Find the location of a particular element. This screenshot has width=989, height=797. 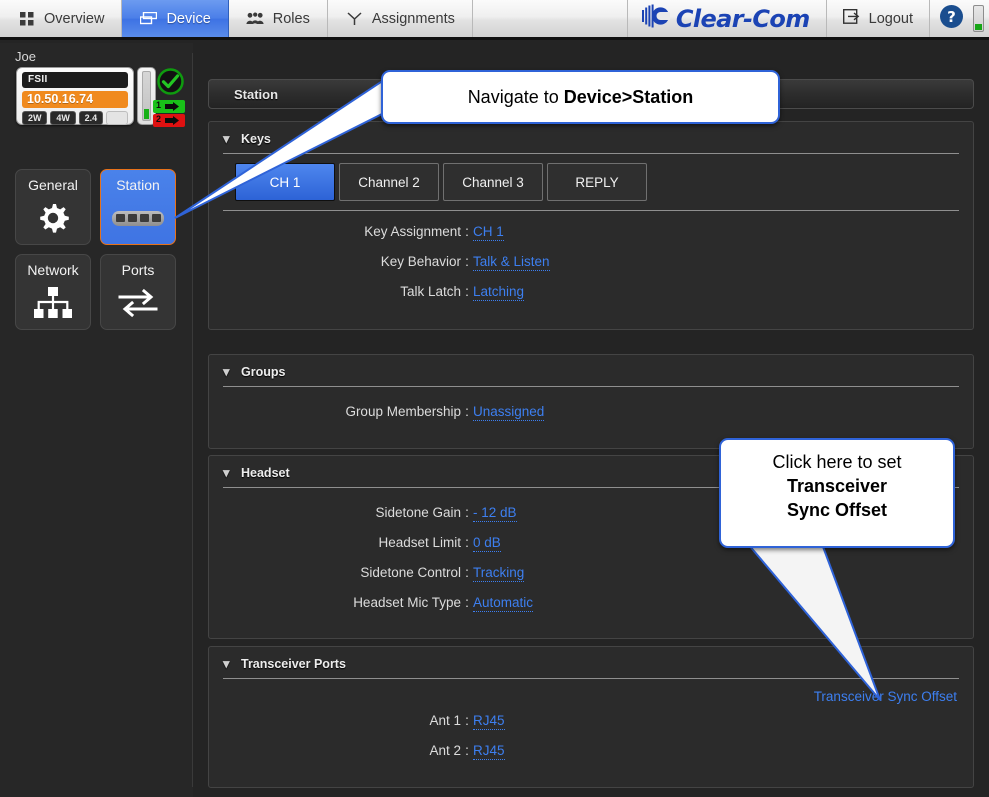

callout-sync-line2: Transceiver is located at coordinates (837, 485).